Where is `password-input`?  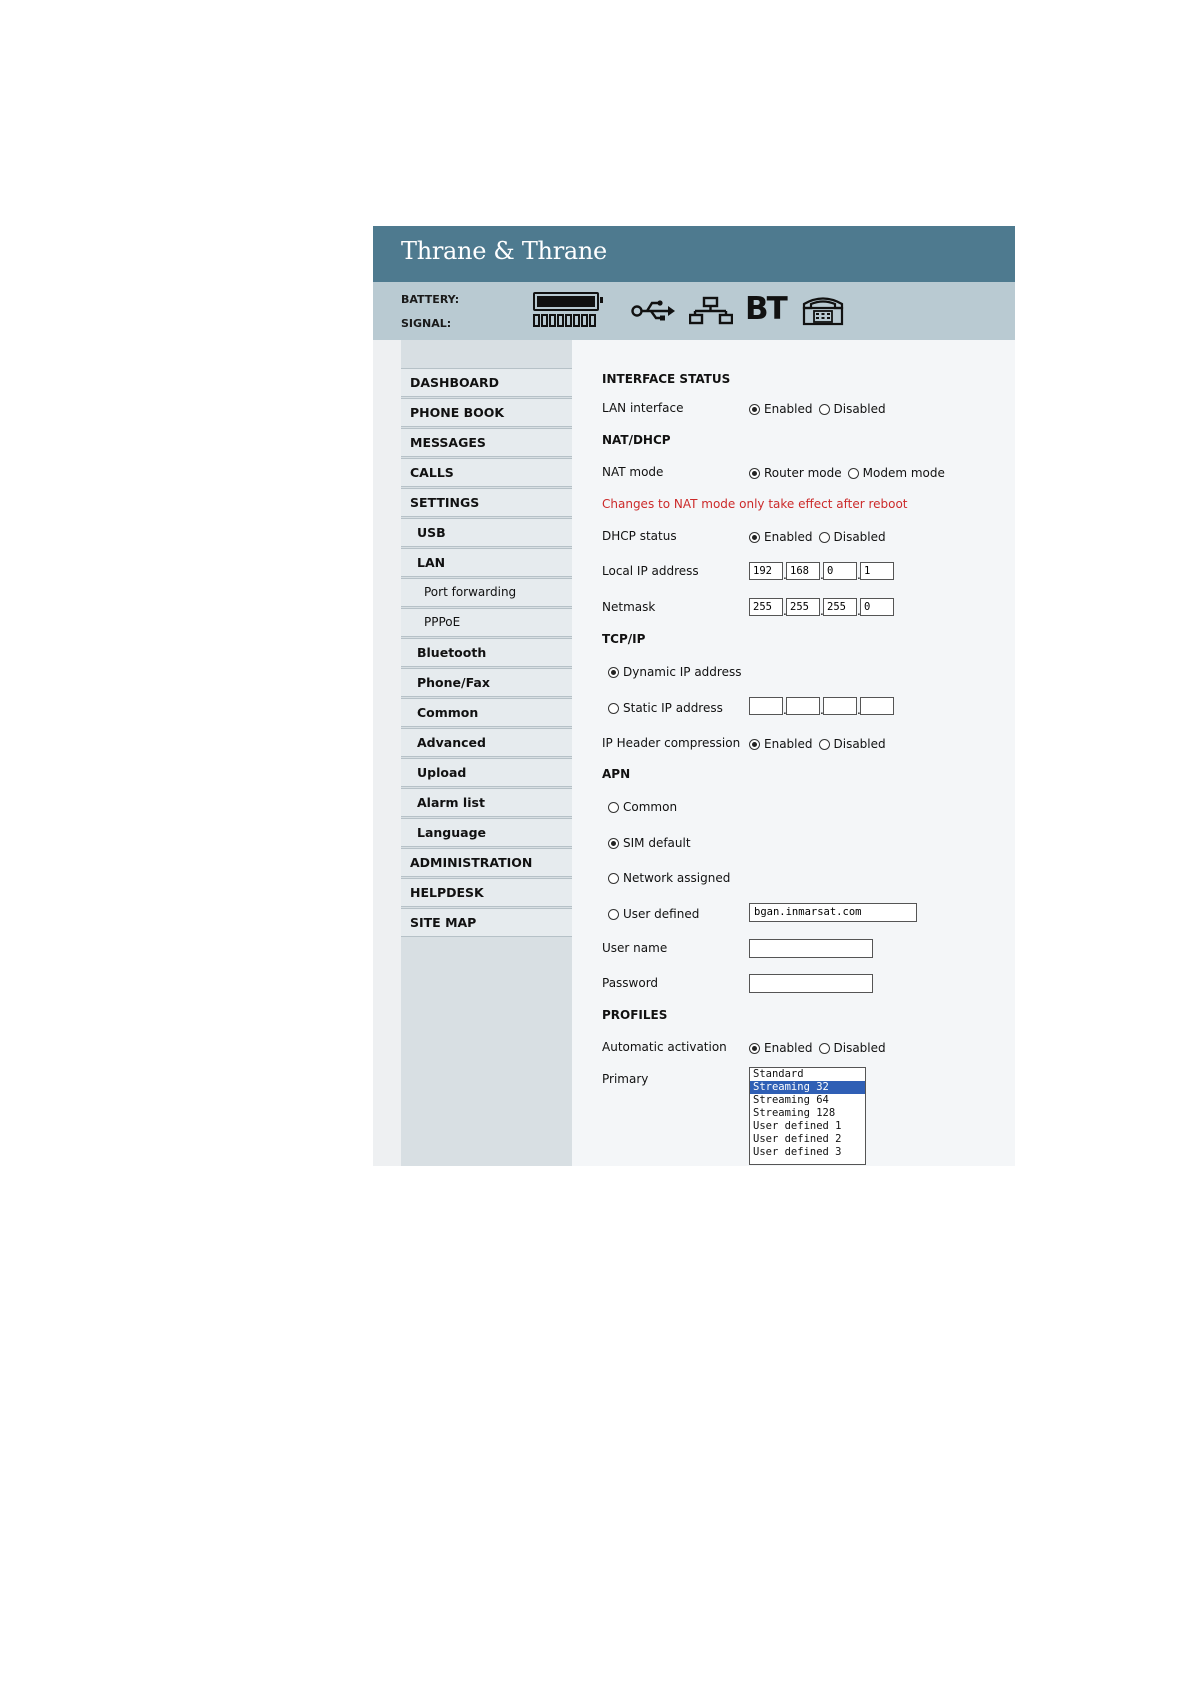
password-input is located at coordinates (811, 983).